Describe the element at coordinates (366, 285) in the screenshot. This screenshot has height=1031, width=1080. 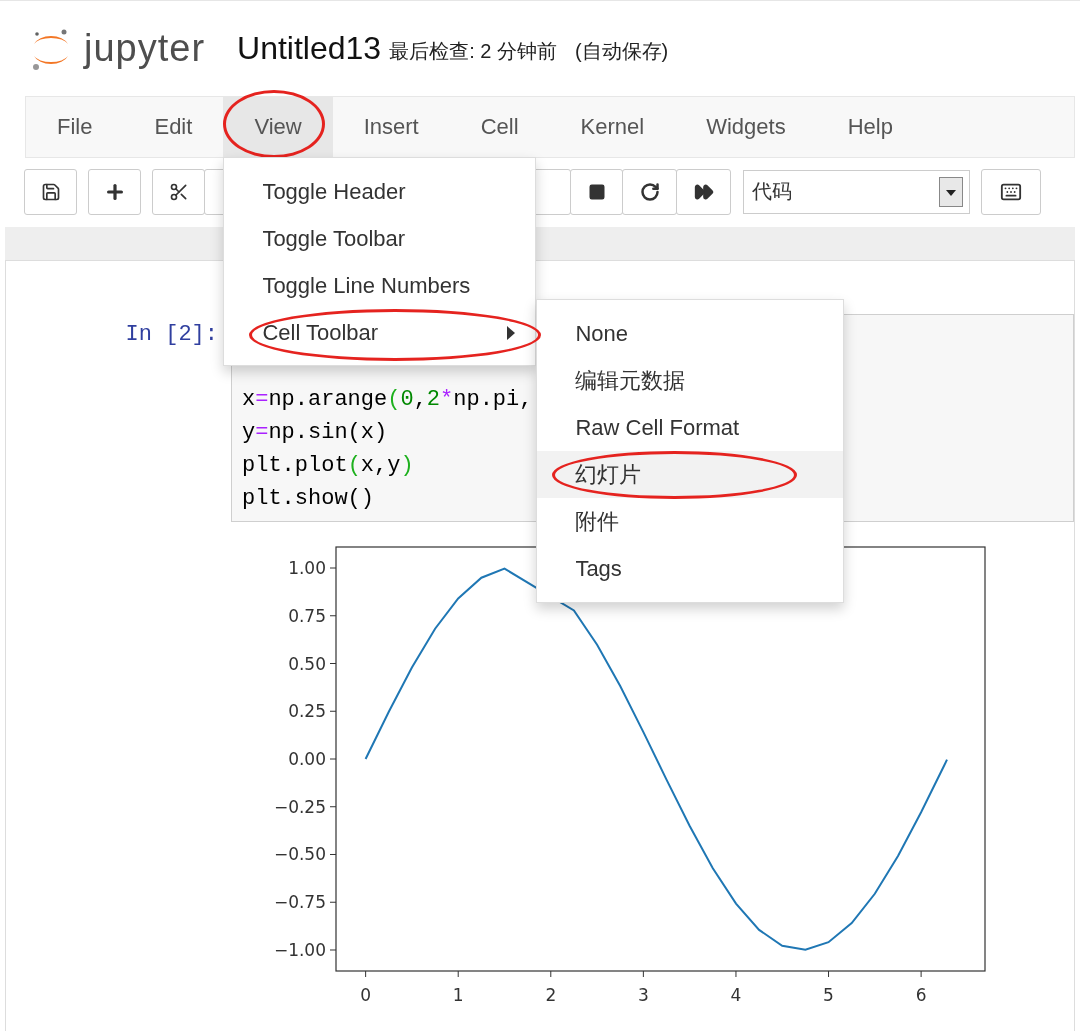
I see `menu-item: Toggle Line Numbers` at that location.